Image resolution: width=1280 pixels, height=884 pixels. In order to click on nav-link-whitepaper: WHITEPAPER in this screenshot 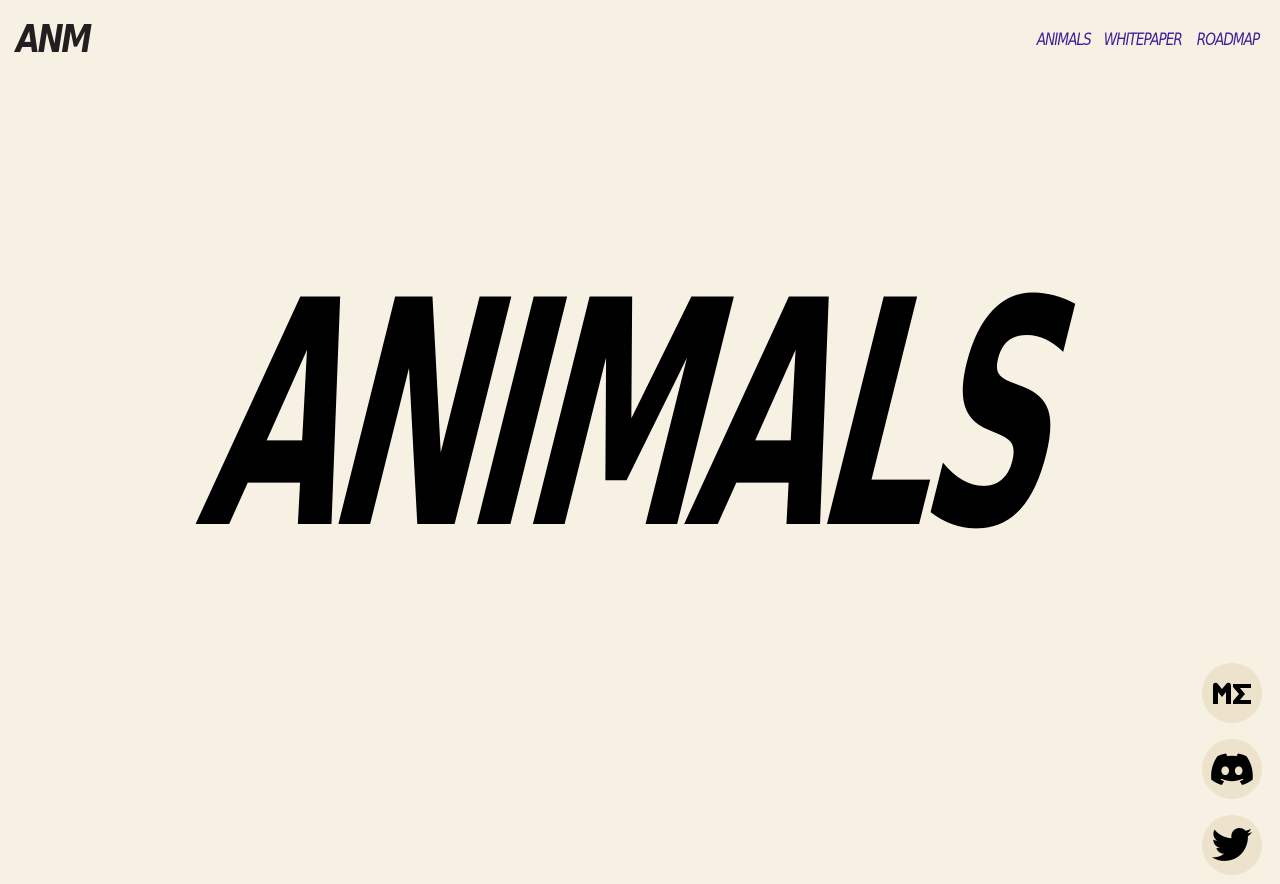, I will do `click(1143, 40)`.